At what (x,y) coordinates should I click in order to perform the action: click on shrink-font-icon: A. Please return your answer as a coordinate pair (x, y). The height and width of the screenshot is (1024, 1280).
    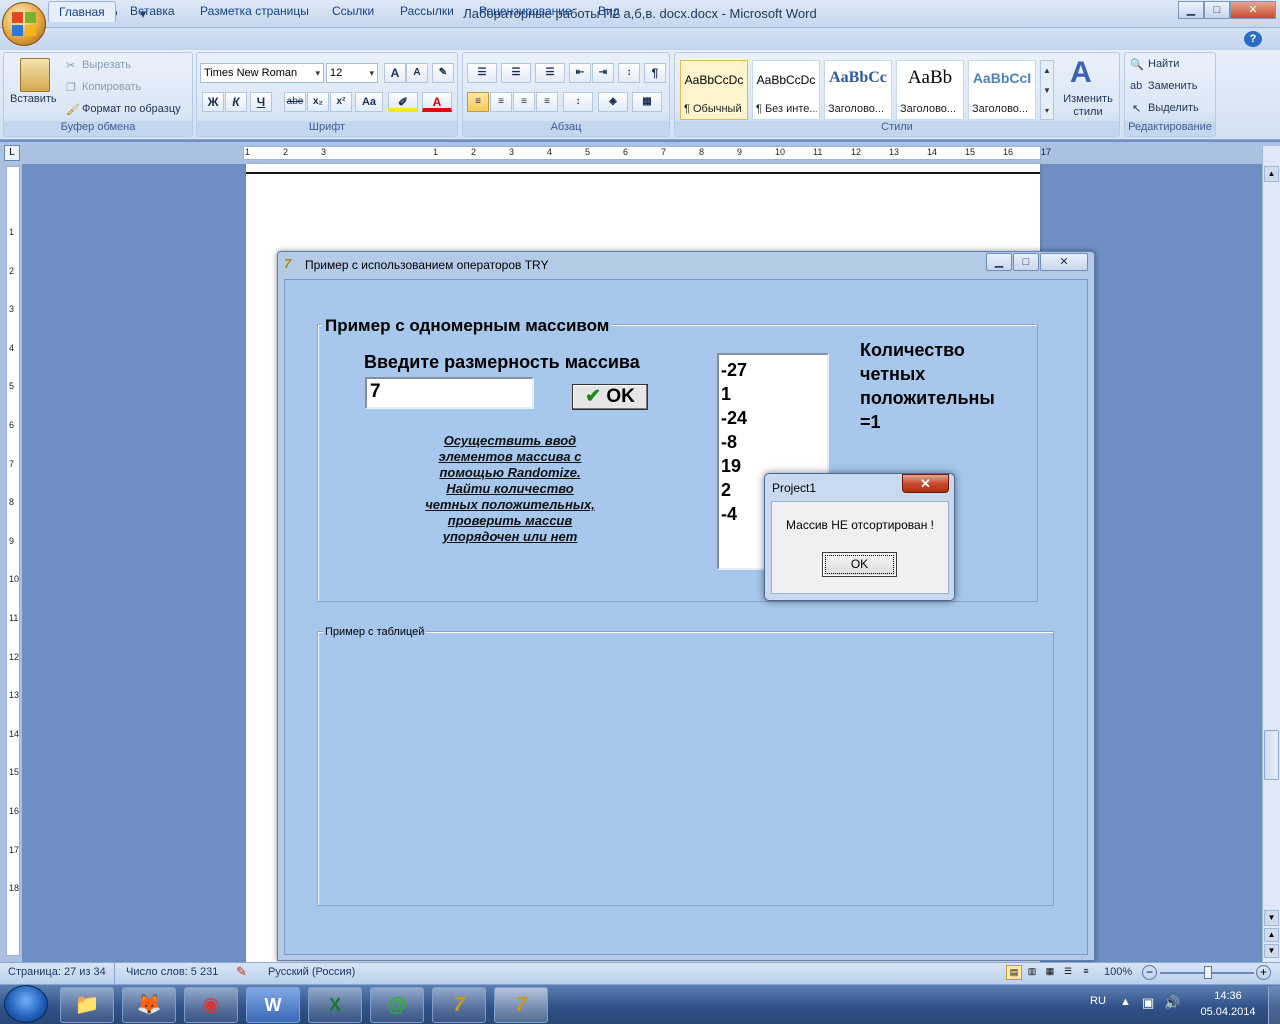
    Looking at the image, I should click on (417, 73).